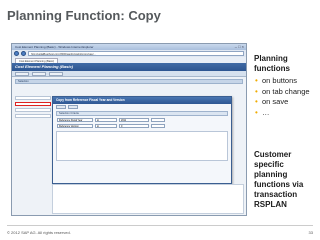 The image size is (320, 240). I want to click on list-item: • on tab change, so click(286, 92).